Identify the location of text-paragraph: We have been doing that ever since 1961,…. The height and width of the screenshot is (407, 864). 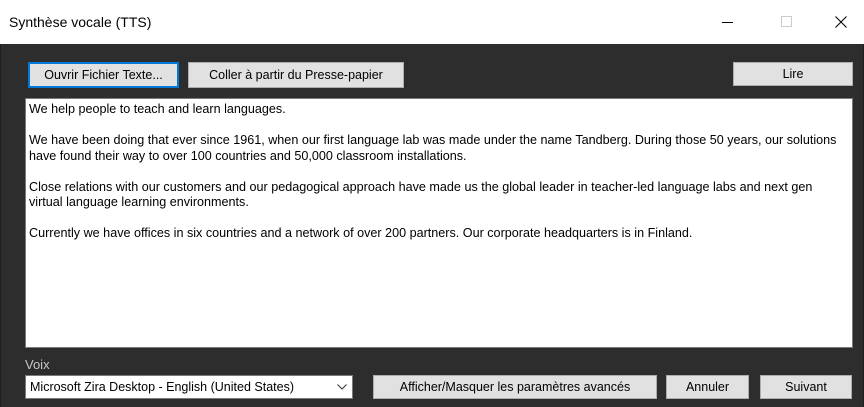
(433, 148).